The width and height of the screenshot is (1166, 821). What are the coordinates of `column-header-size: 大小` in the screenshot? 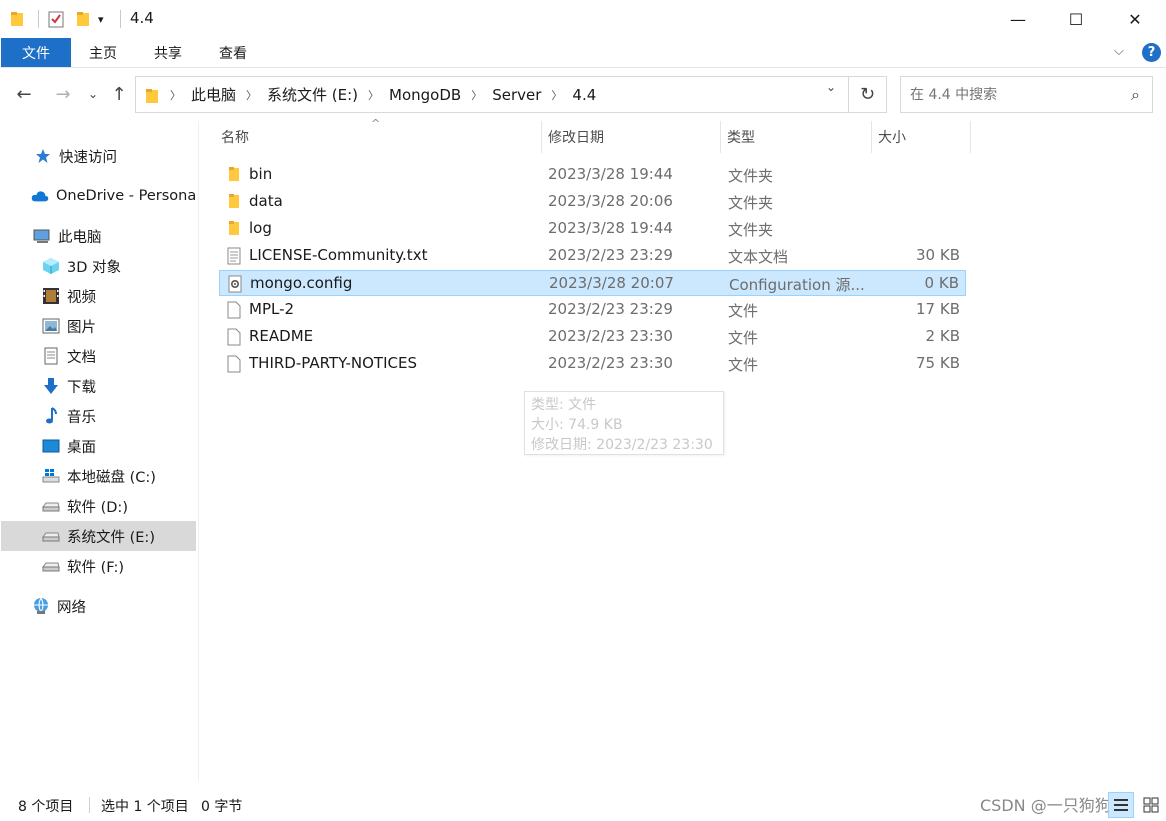 It's located at (924, 137).